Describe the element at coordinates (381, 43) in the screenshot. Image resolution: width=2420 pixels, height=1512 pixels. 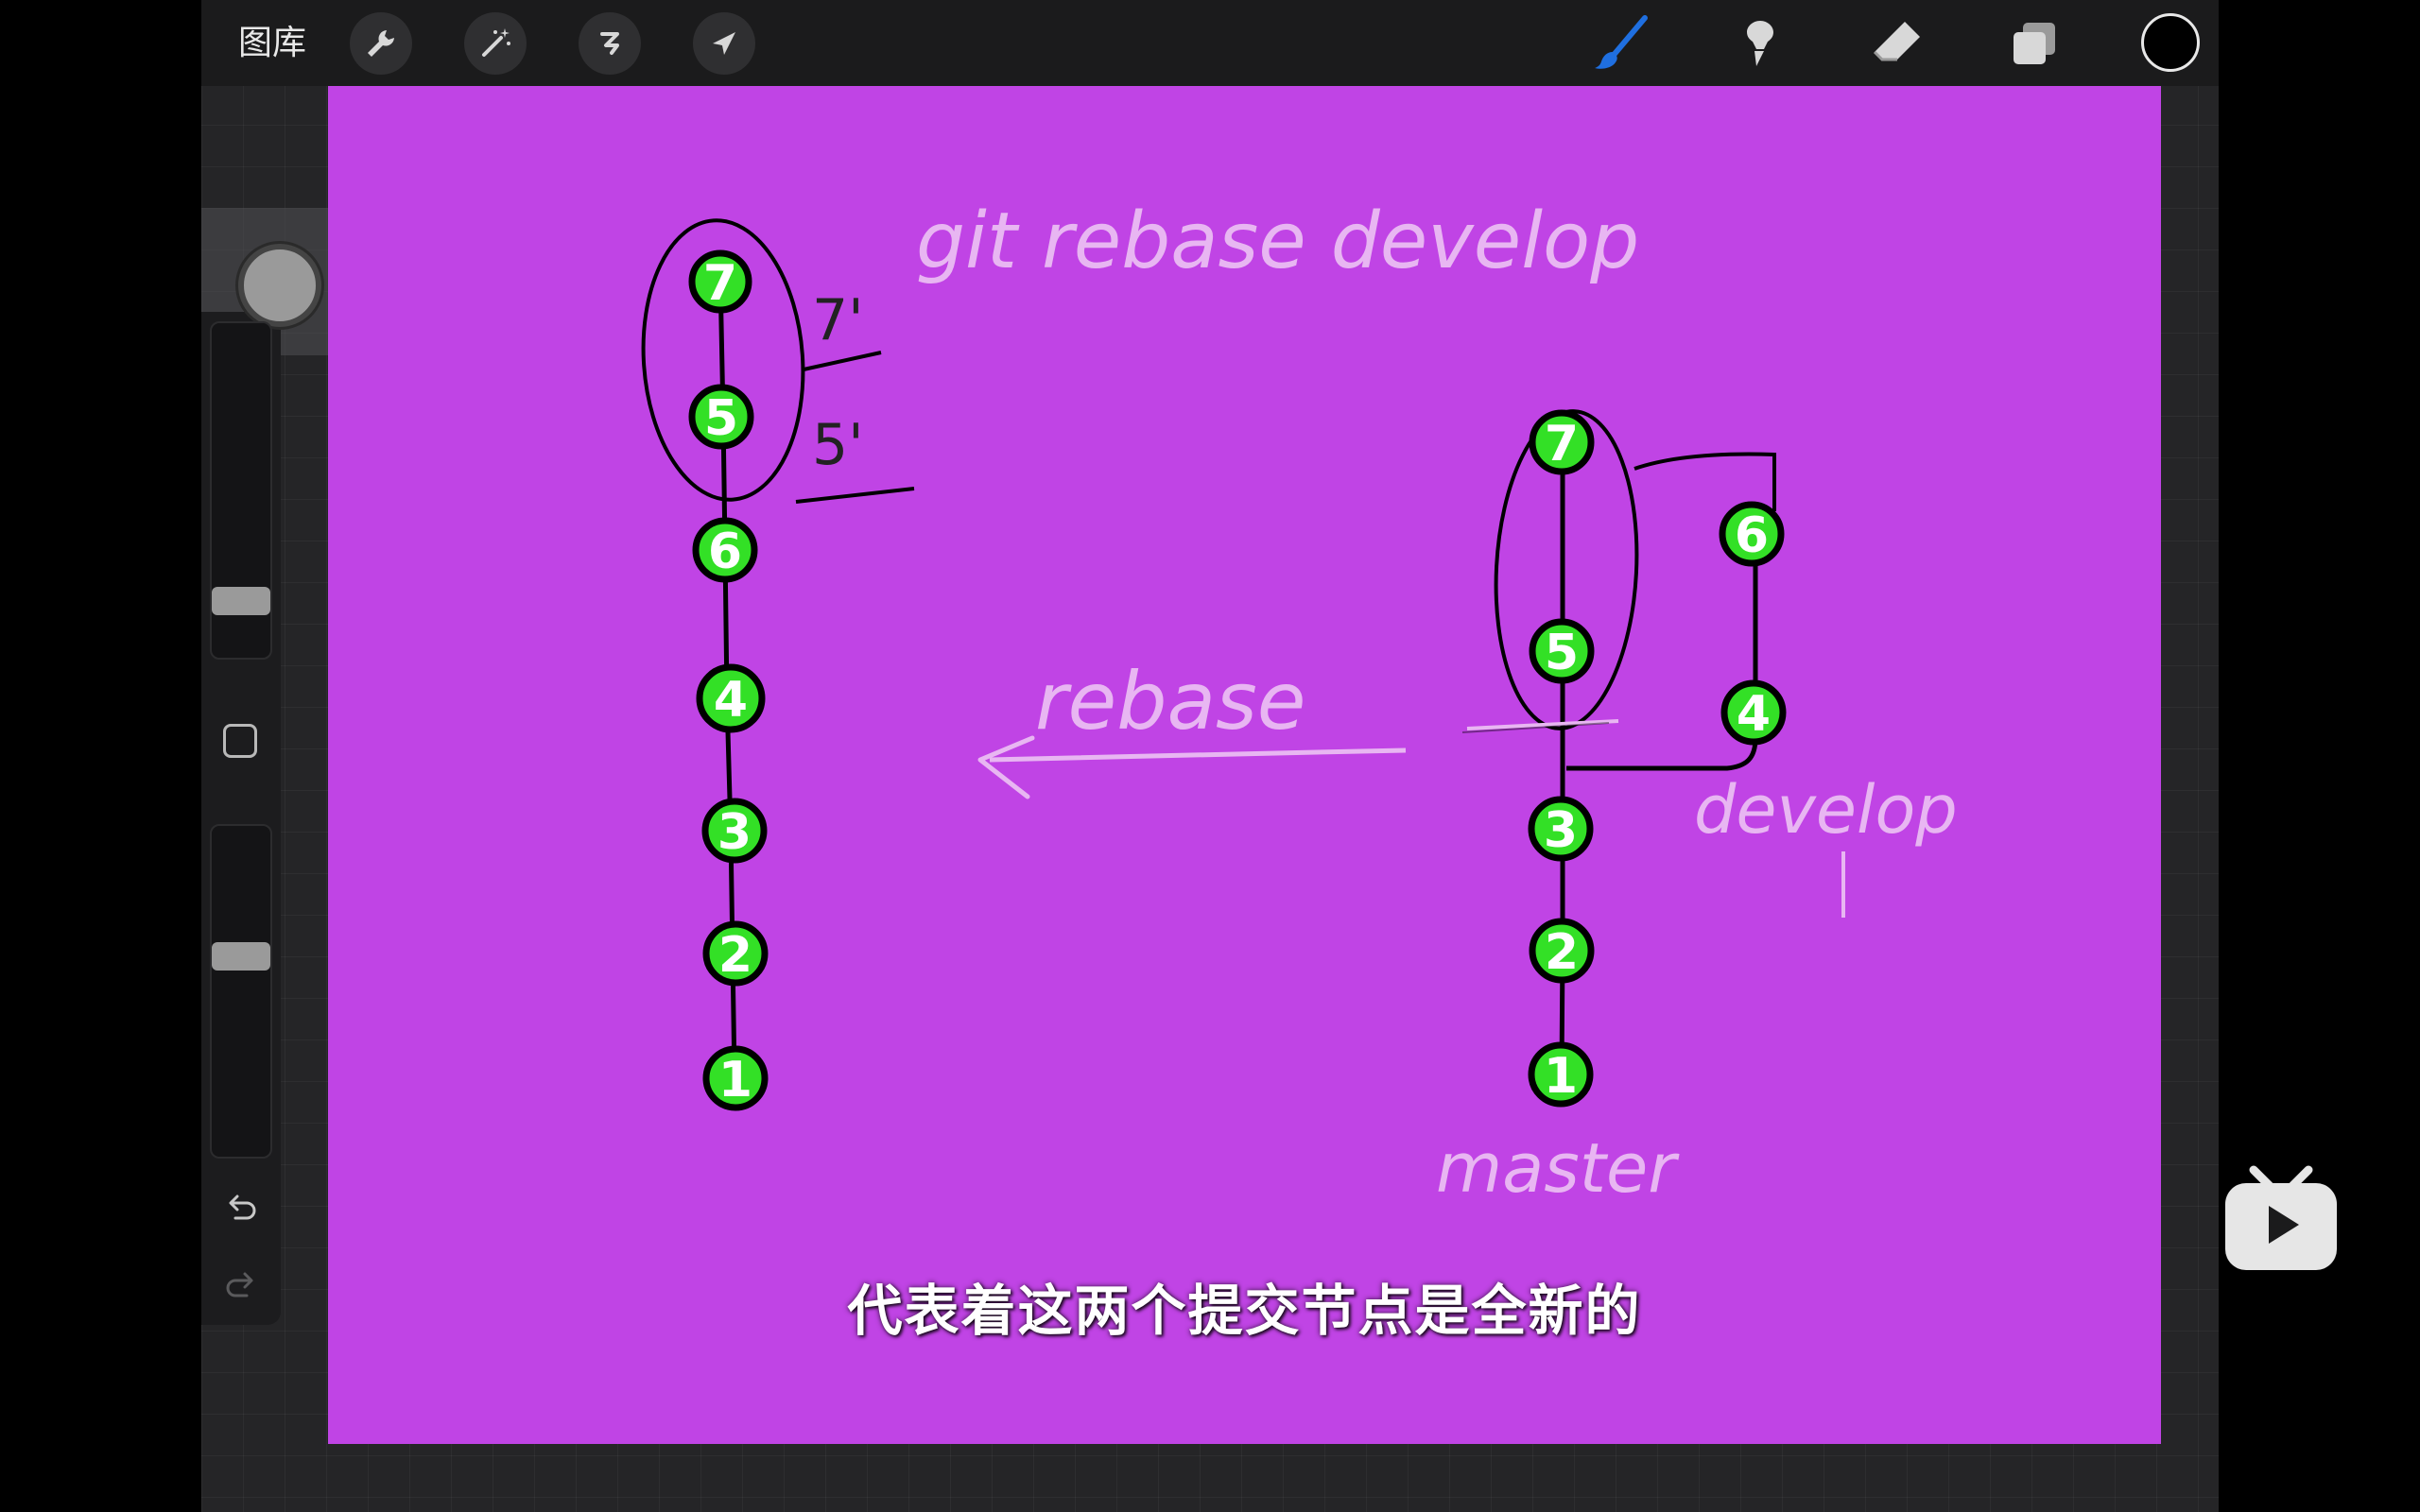
I see `wrench-icon` at that location.